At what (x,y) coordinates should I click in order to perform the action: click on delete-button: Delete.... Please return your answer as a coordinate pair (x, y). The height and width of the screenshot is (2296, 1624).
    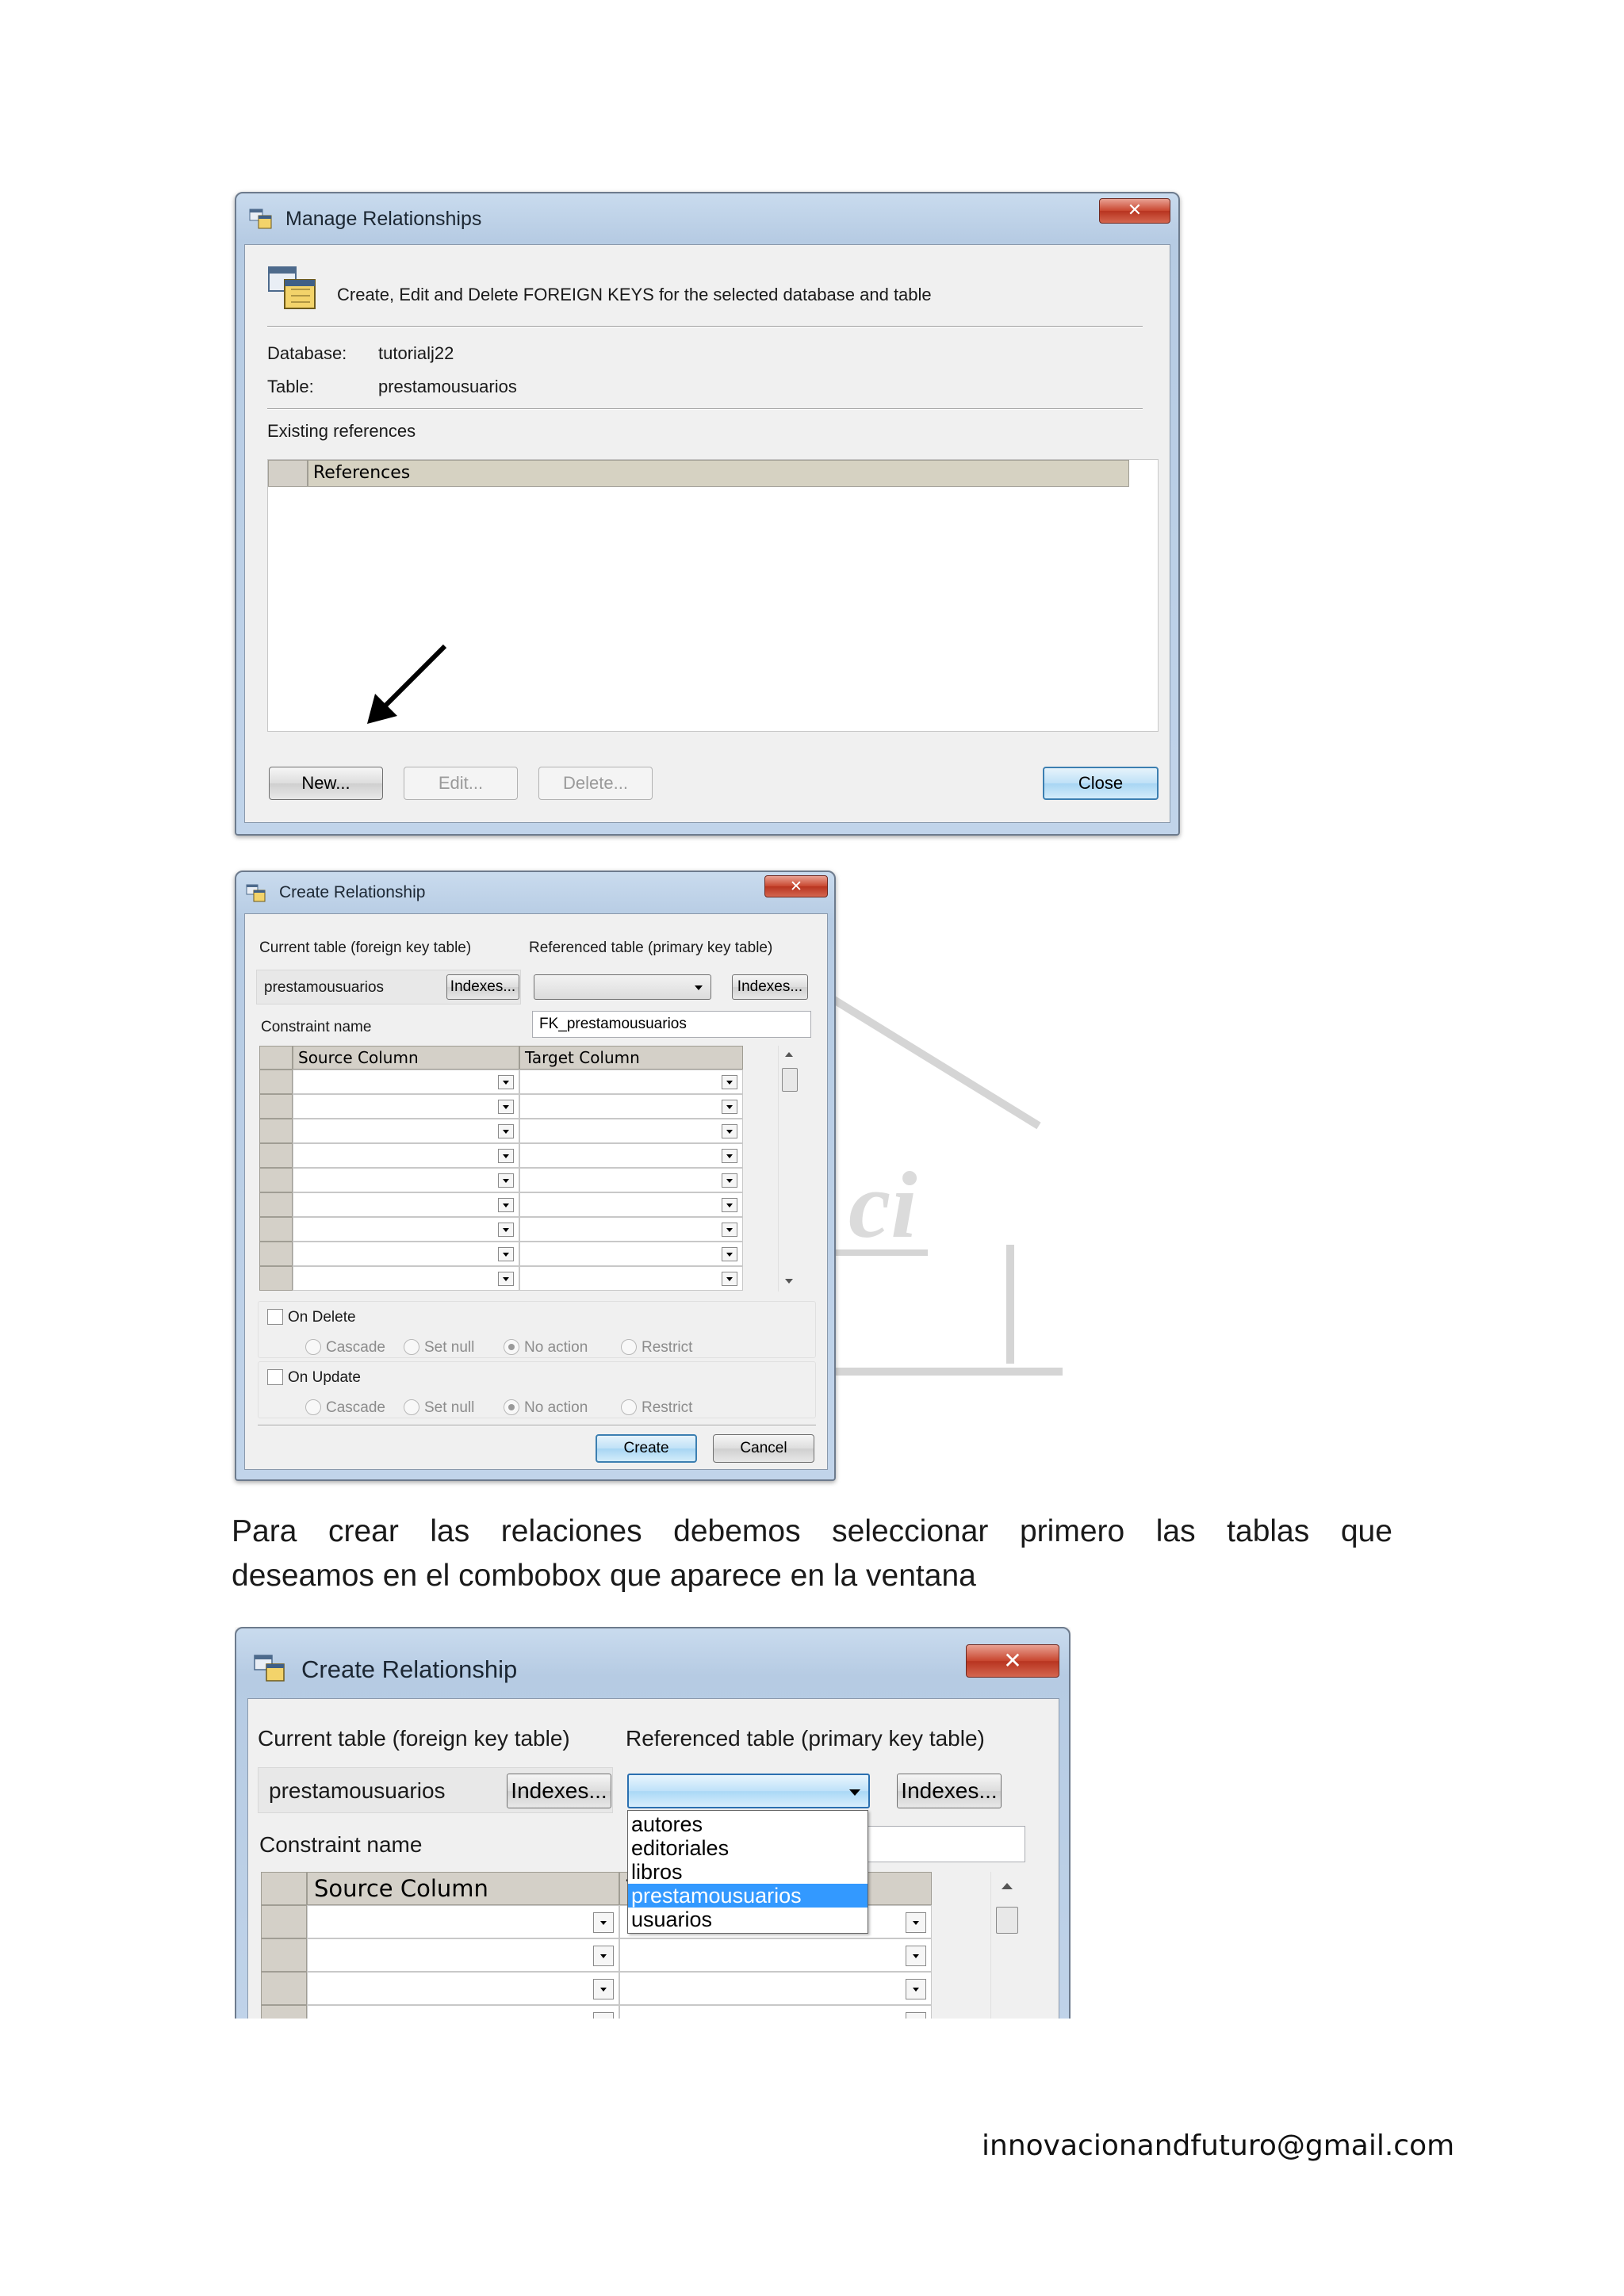
    Looking at the image, I should click on (595, 783).